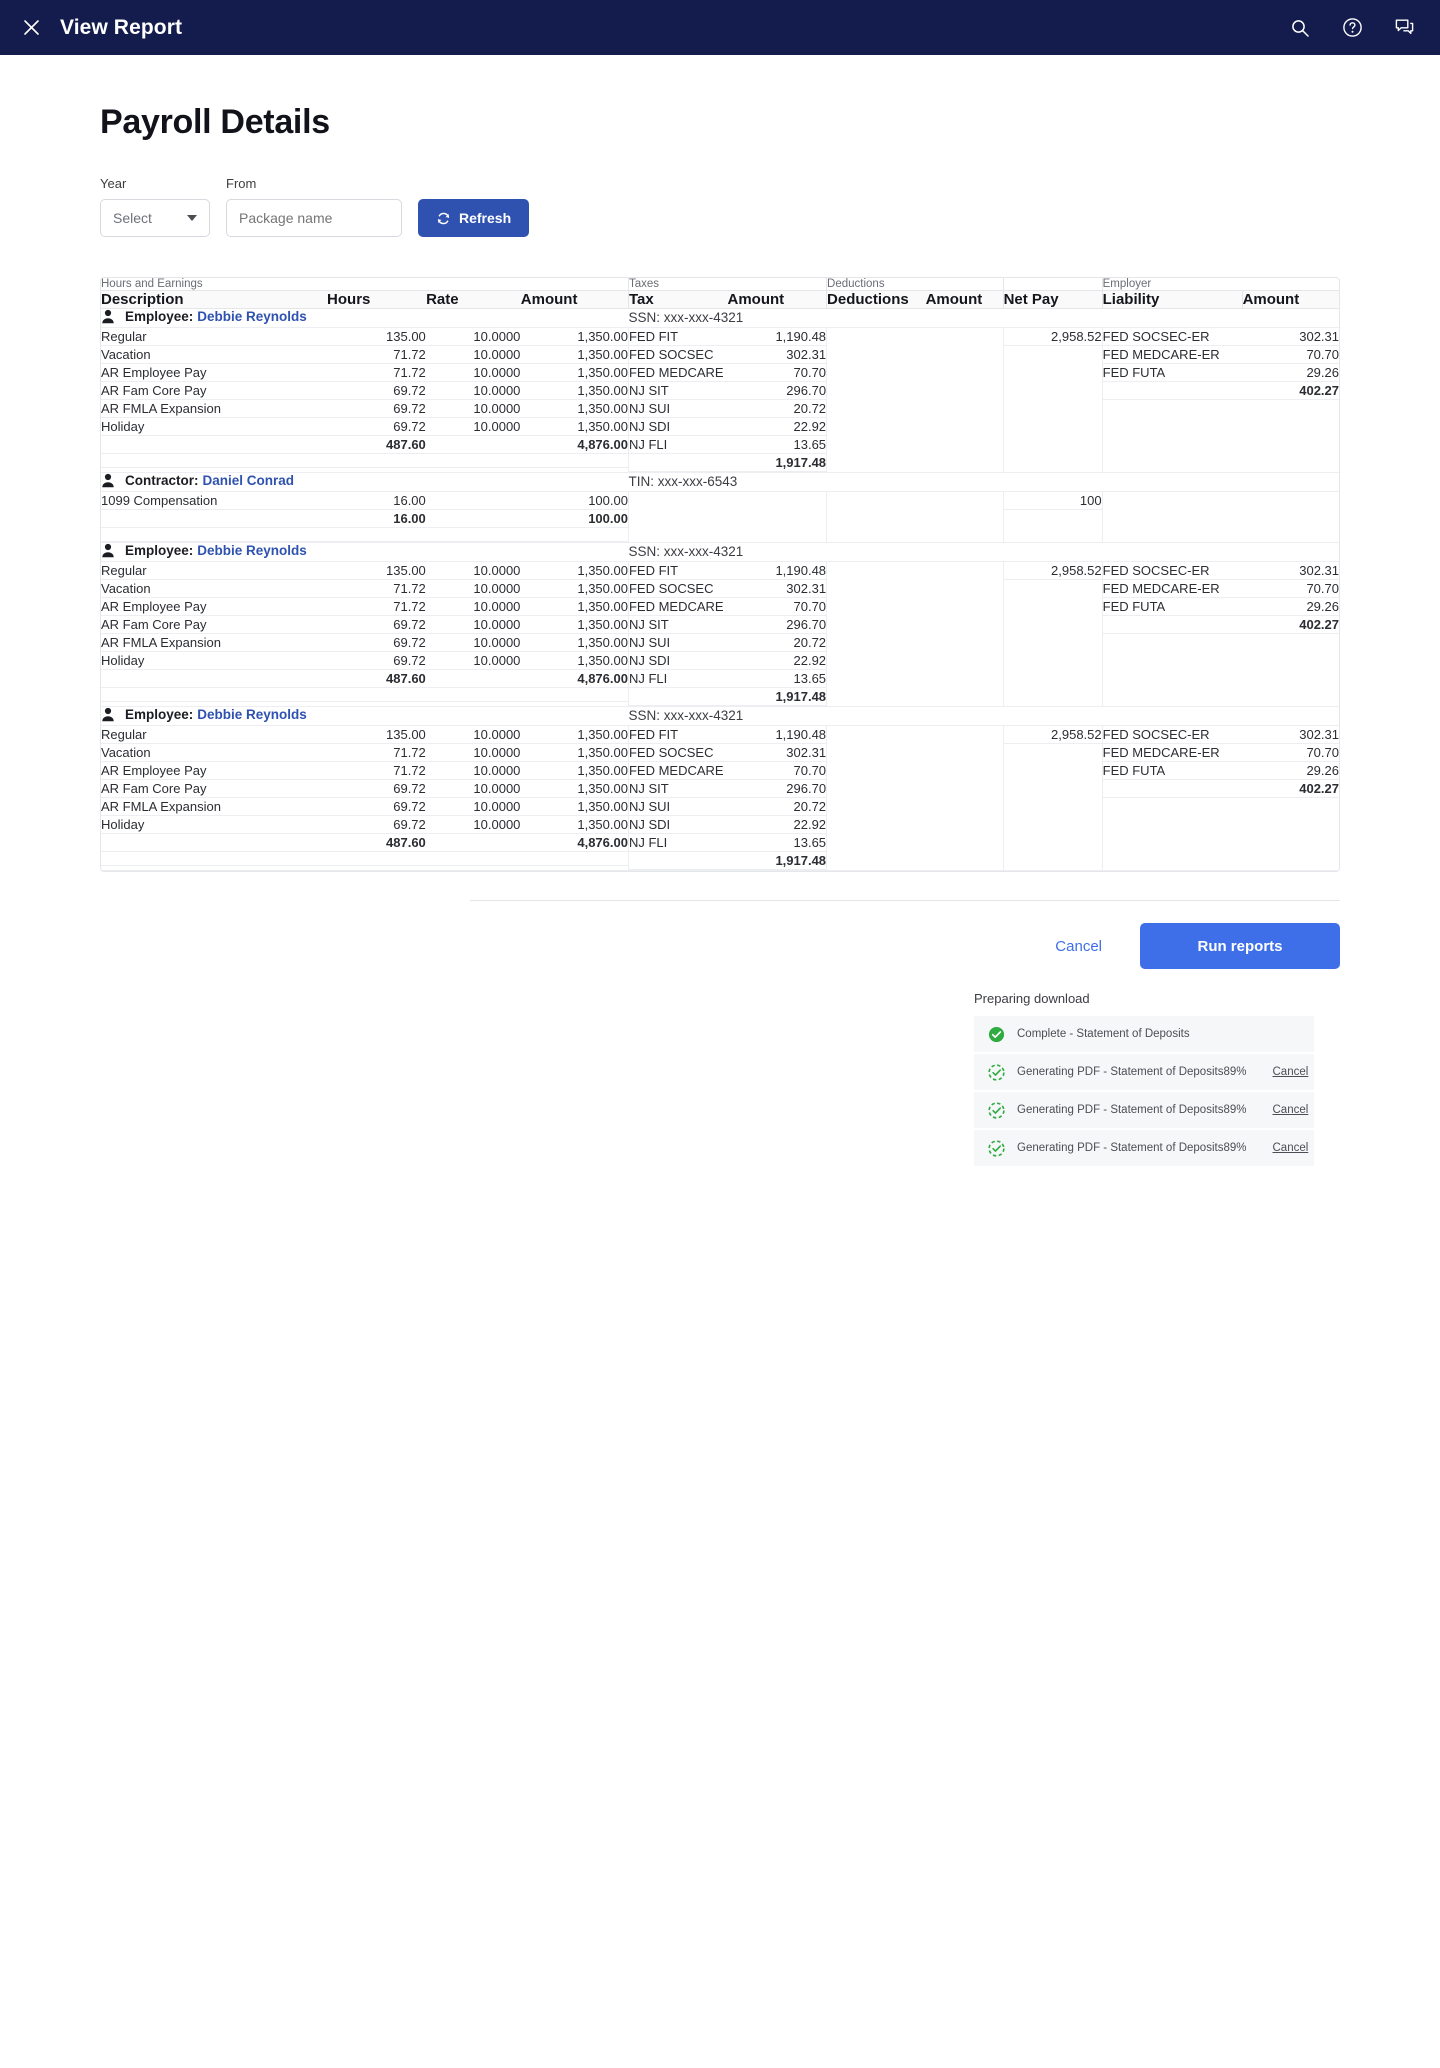 The width and height of the screenshot is (1440, 2068). I want to click on from-input, so click(314, 218).